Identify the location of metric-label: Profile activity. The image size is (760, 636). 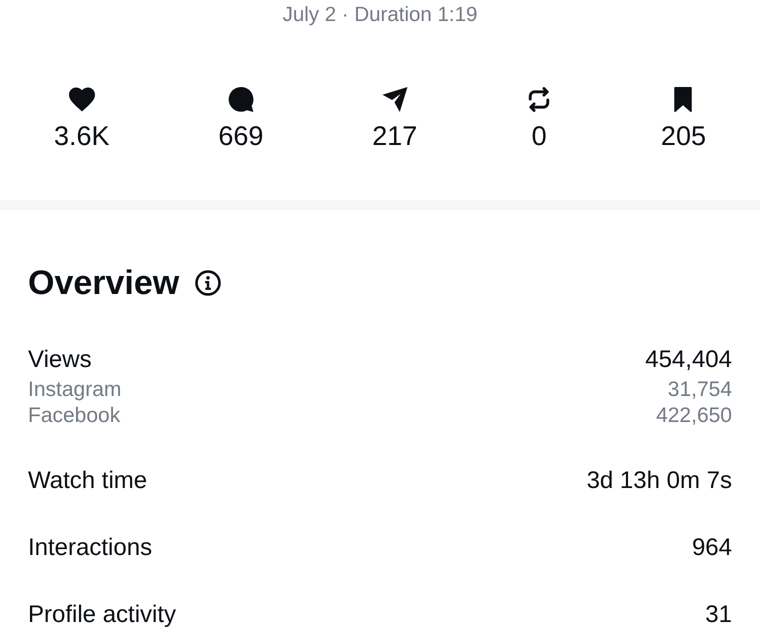
(102, 615).